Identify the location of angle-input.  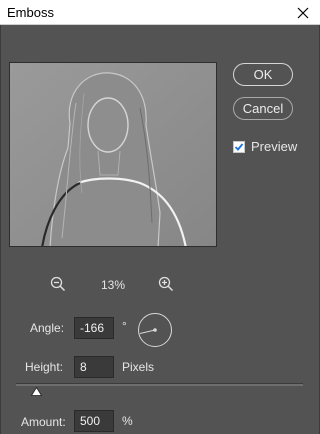
(94, 328).